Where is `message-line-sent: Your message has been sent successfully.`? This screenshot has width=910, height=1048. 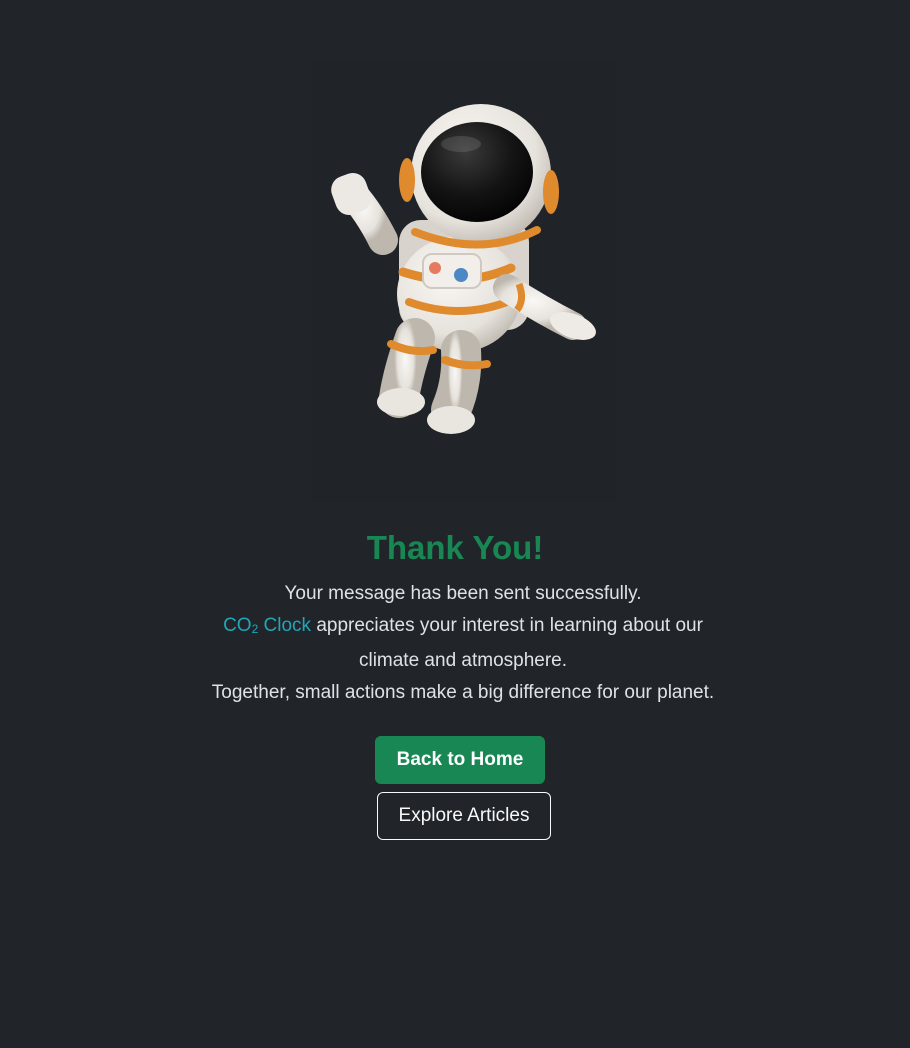
message-line-sent: Your message has been sent successfully. is located at coordinates (463, 593).